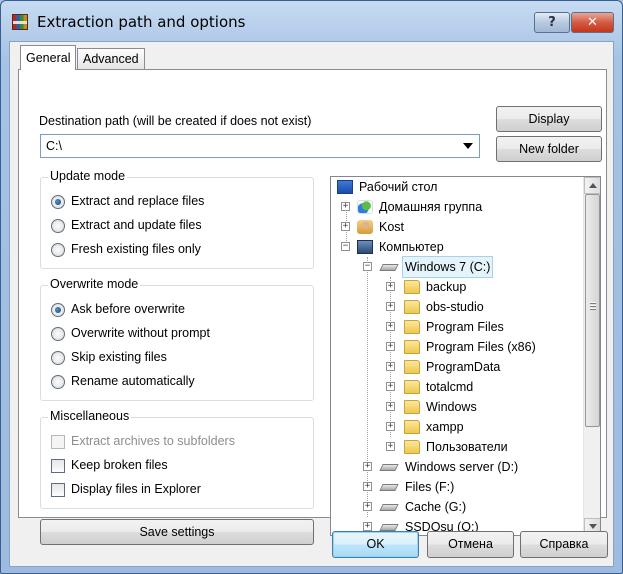  I want to click on desktop-icon, so click(345, 187).